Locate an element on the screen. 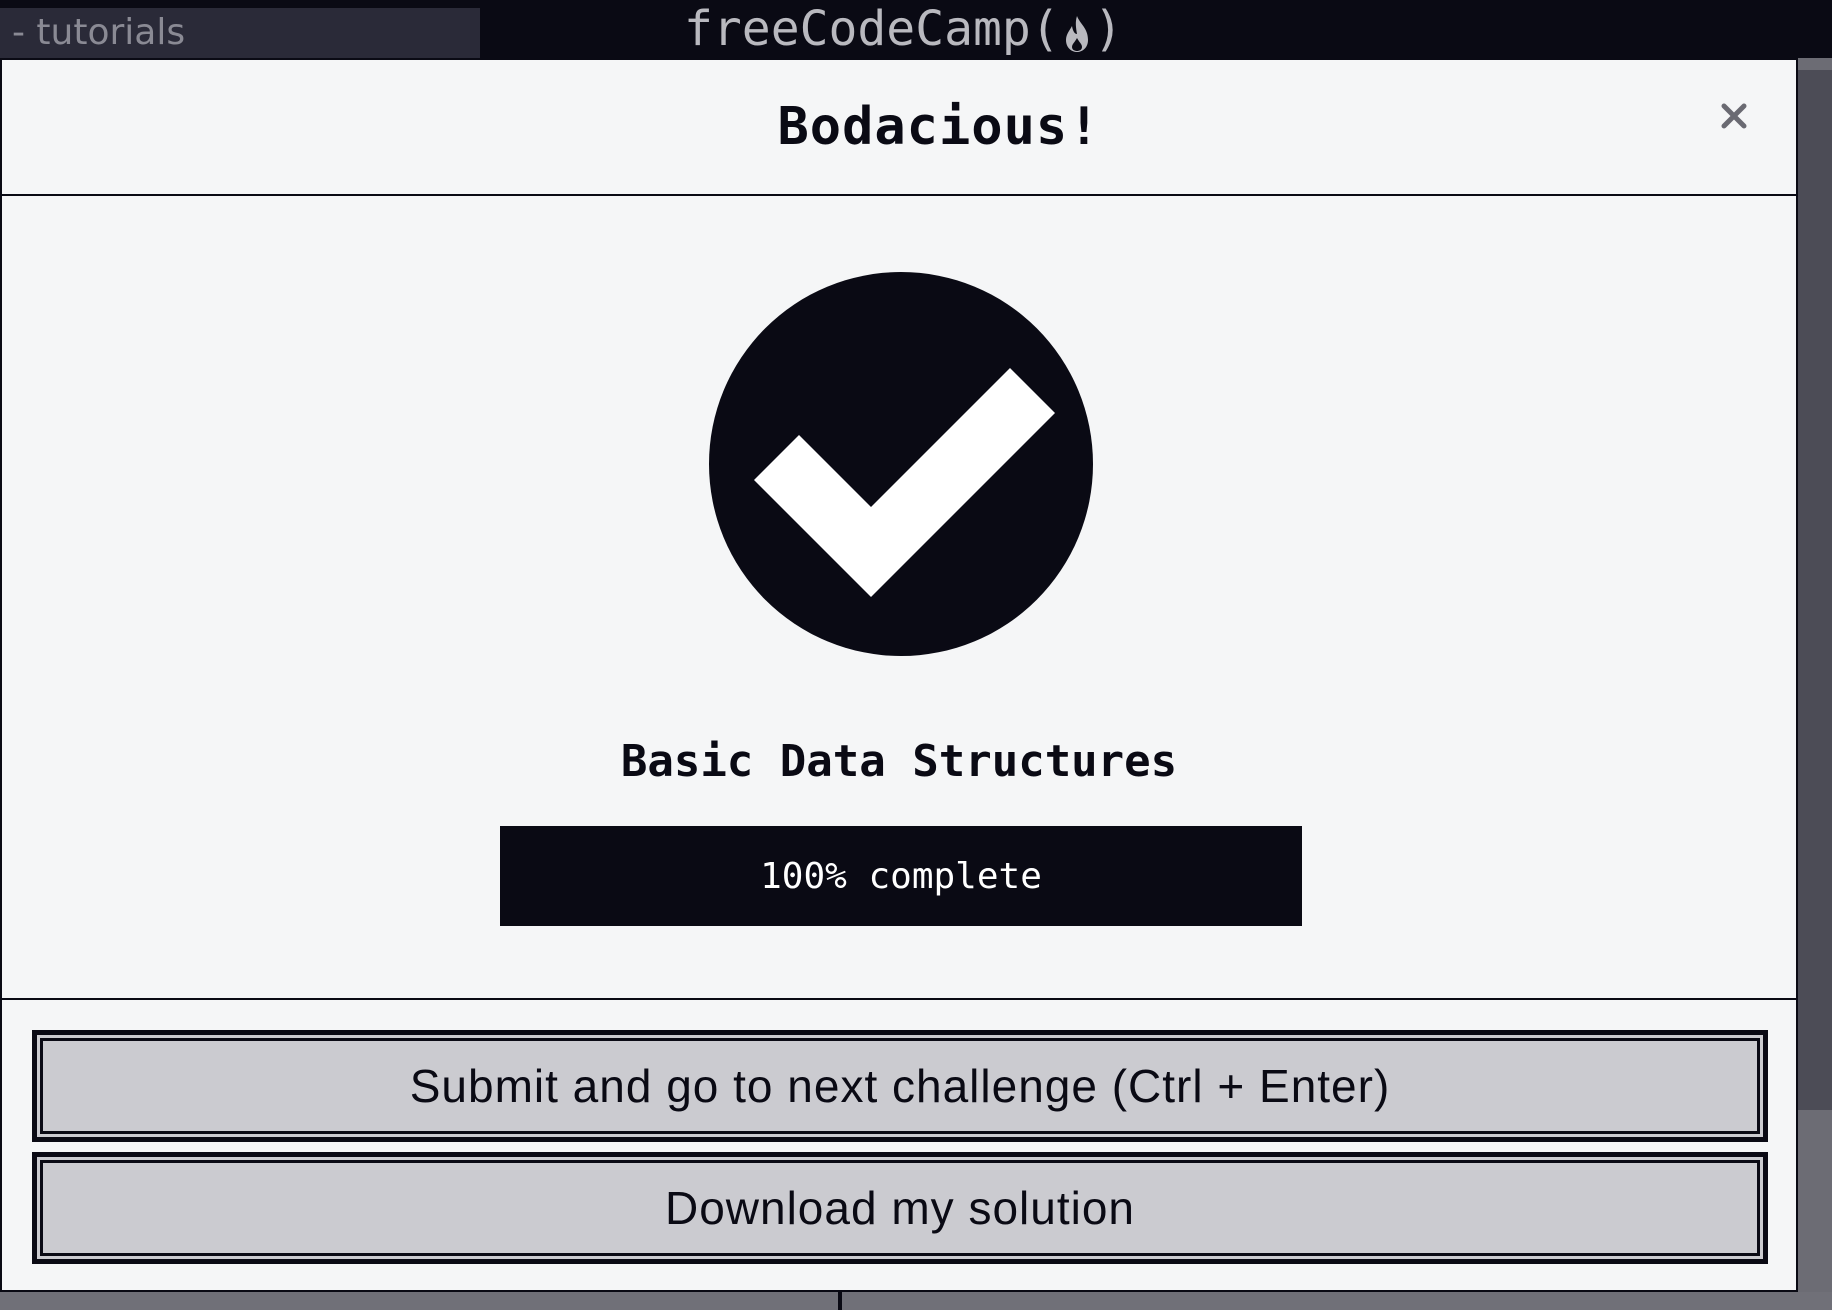 The image size is (1832, 1310). progress-bar: 100% complete is located at coordinates (901, 876).